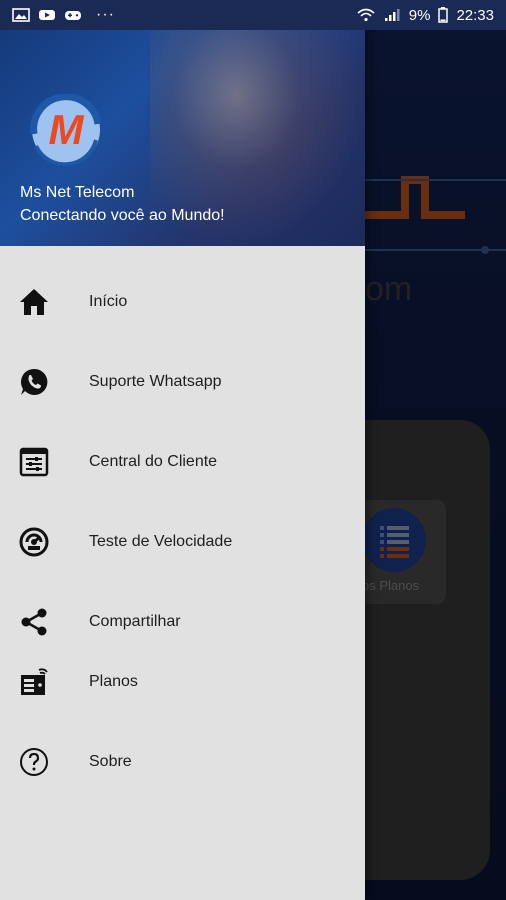  Describe the element at coordinates (366, 15) in the screenshot. I see `wifi-icon` at that location.